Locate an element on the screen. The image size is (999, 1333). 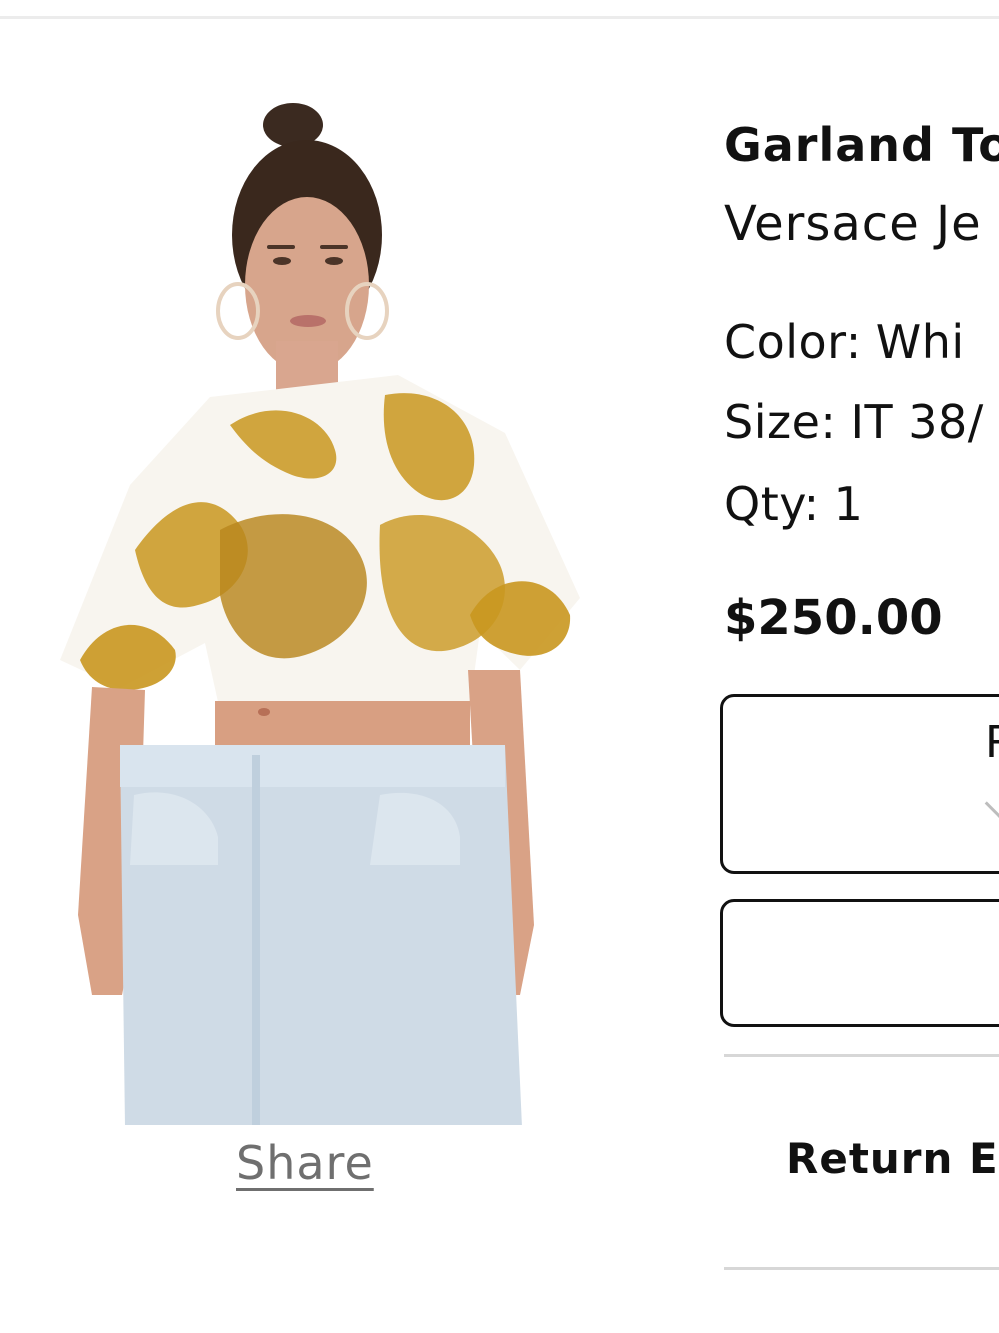
quantity-label: Qty: is located at coordinates (772, 504).